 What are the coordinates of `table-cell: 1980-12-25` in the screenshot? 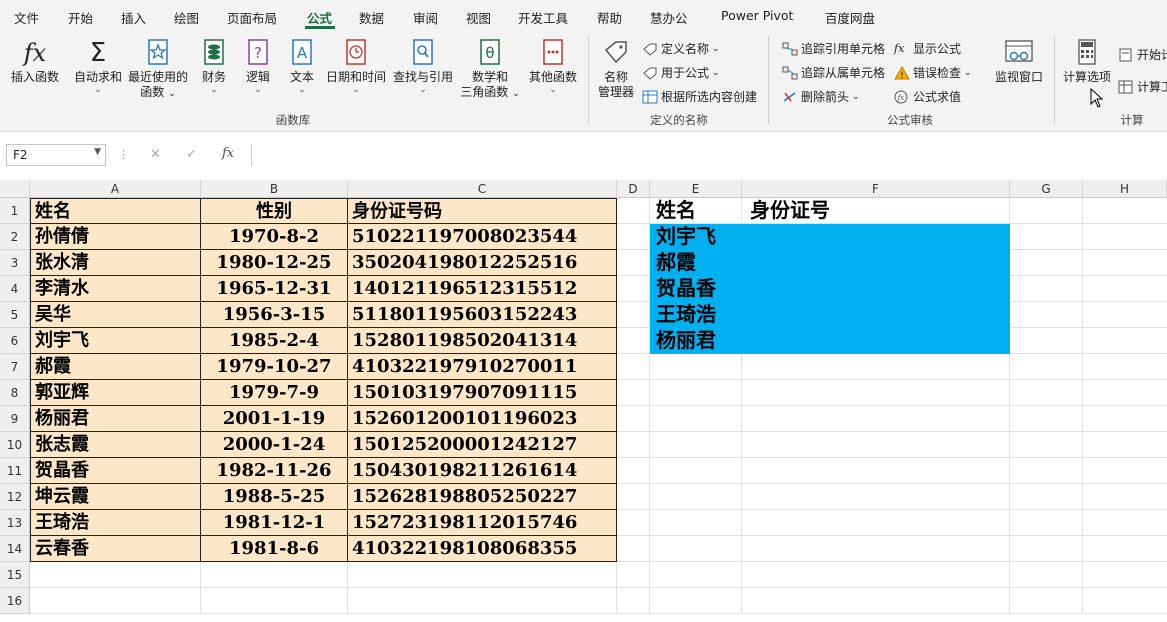 It's located at (274, 263).